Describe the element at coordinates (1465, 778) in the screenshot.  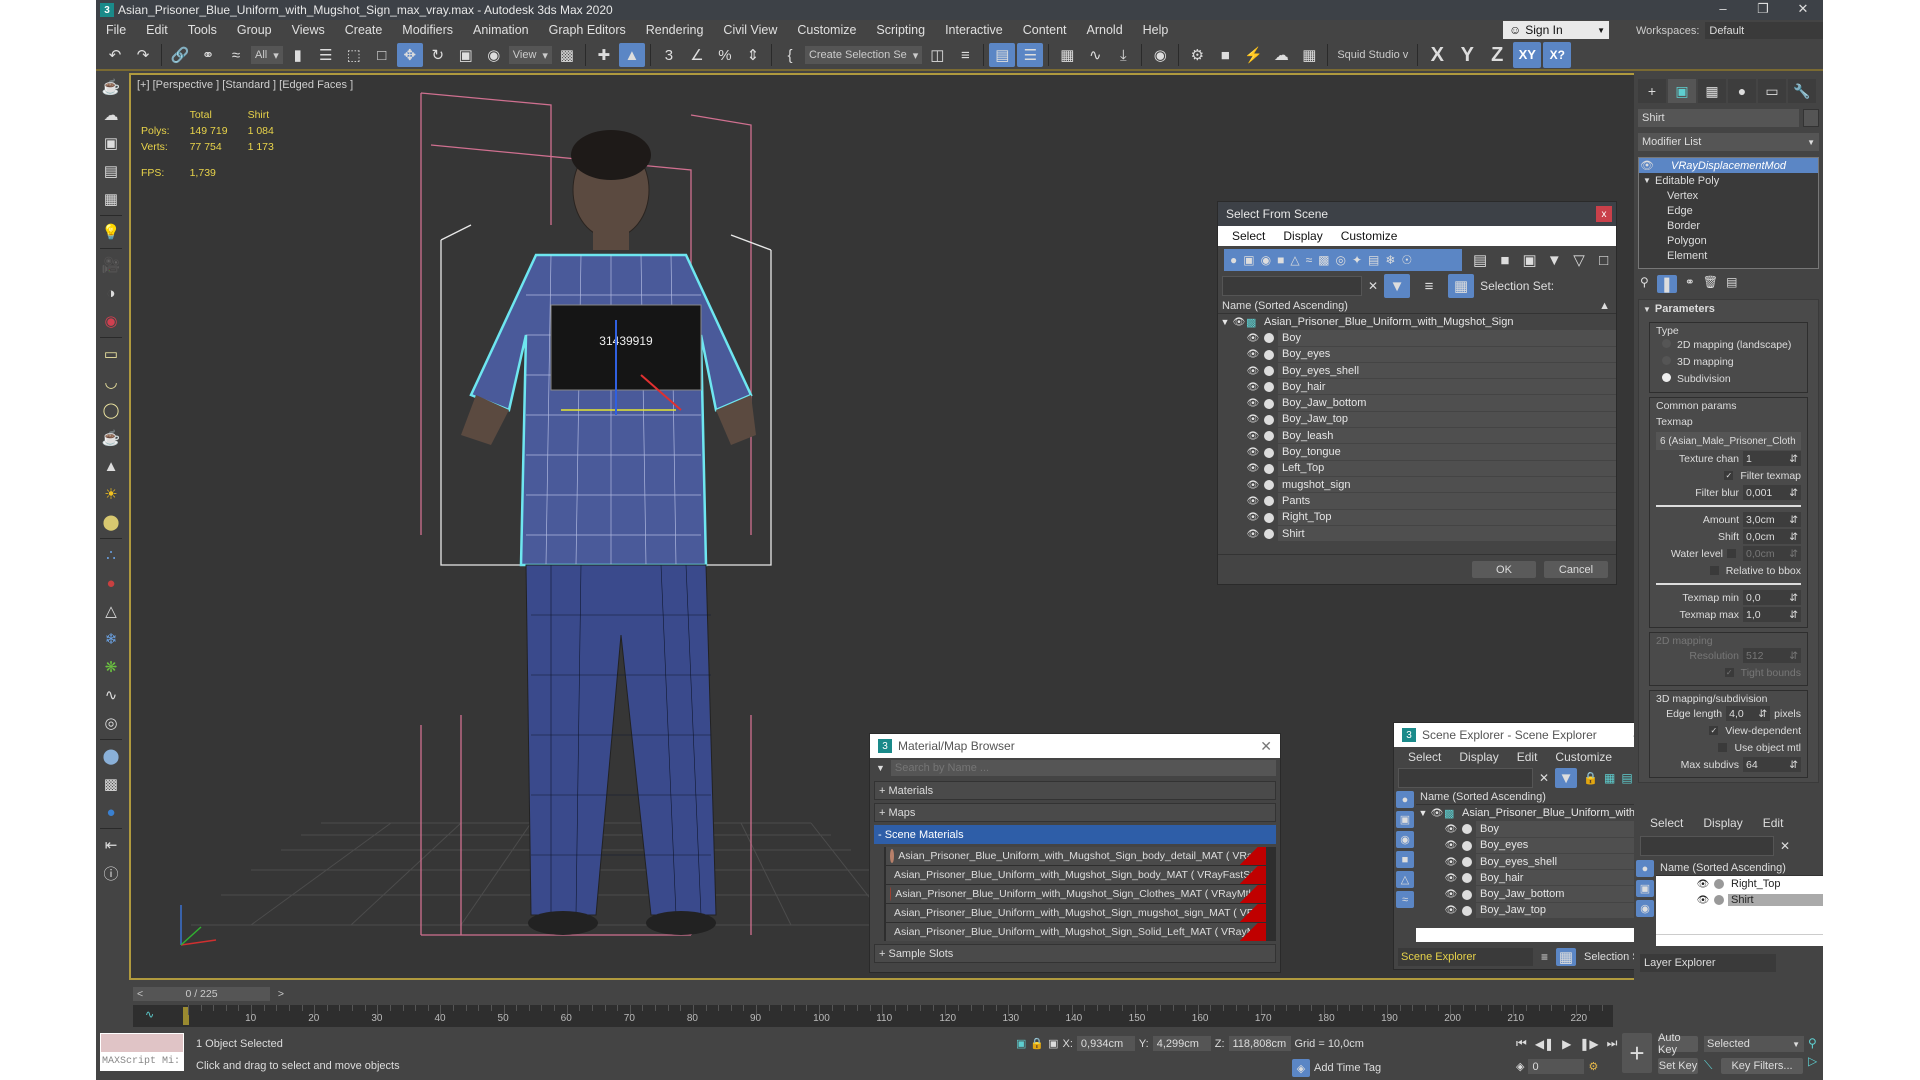
I see `scene-explorer-find-input` at that location.